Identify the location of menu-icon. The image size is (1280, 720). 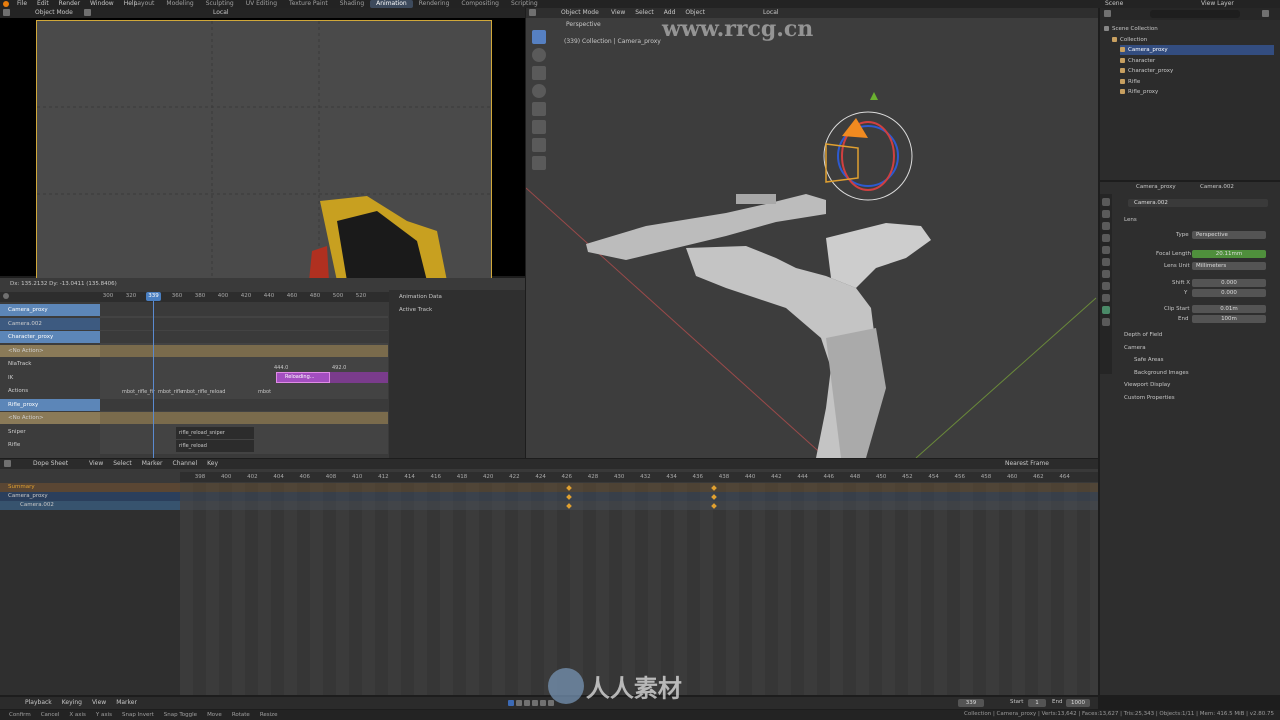
(87, 12).